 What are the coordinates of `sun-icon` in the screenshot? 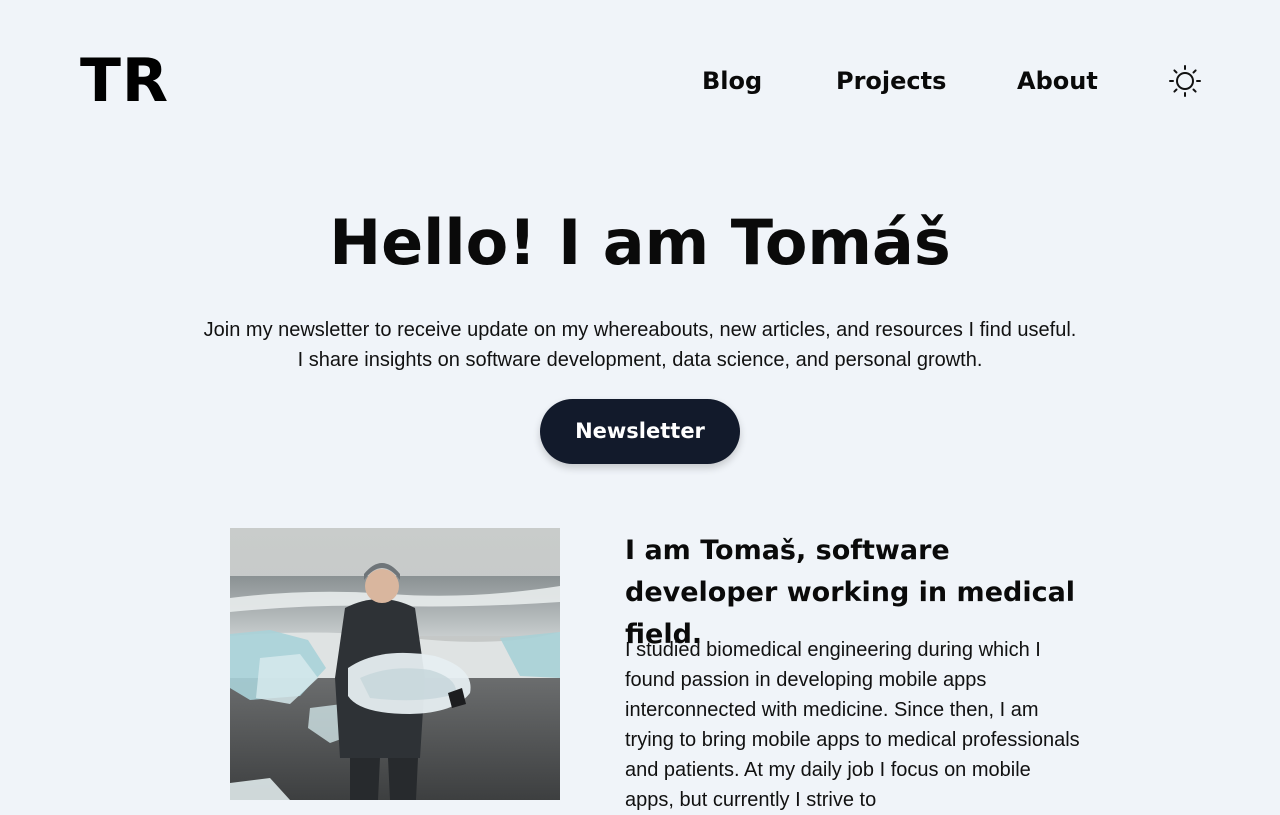 It's located at (1185, 81).